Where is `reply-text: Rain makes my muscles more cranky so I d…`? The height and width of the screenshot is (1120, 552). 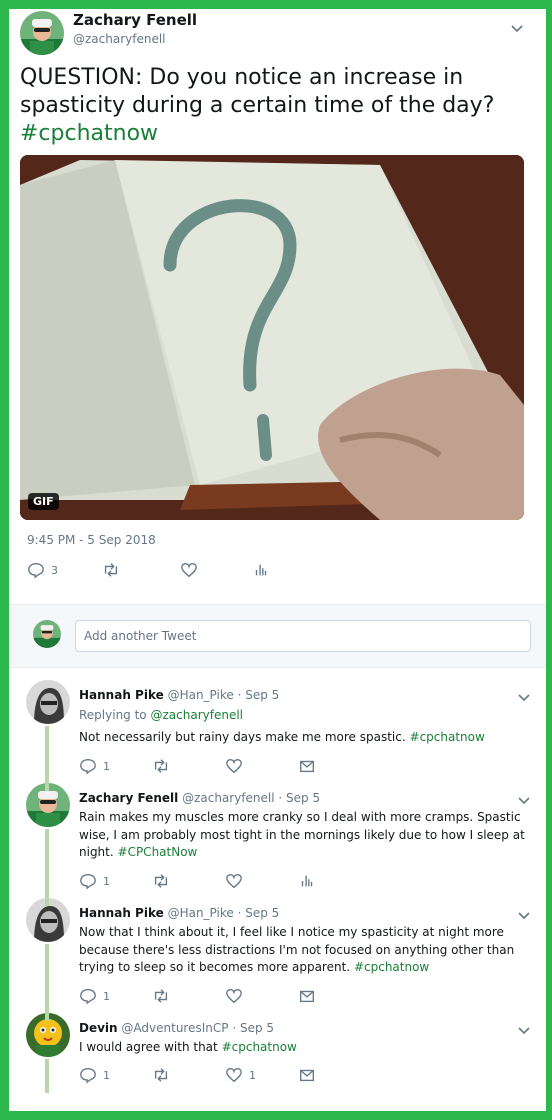 reply-text: Rain makes my muscles more cranky so I d… is located at coordinates (307, 835).